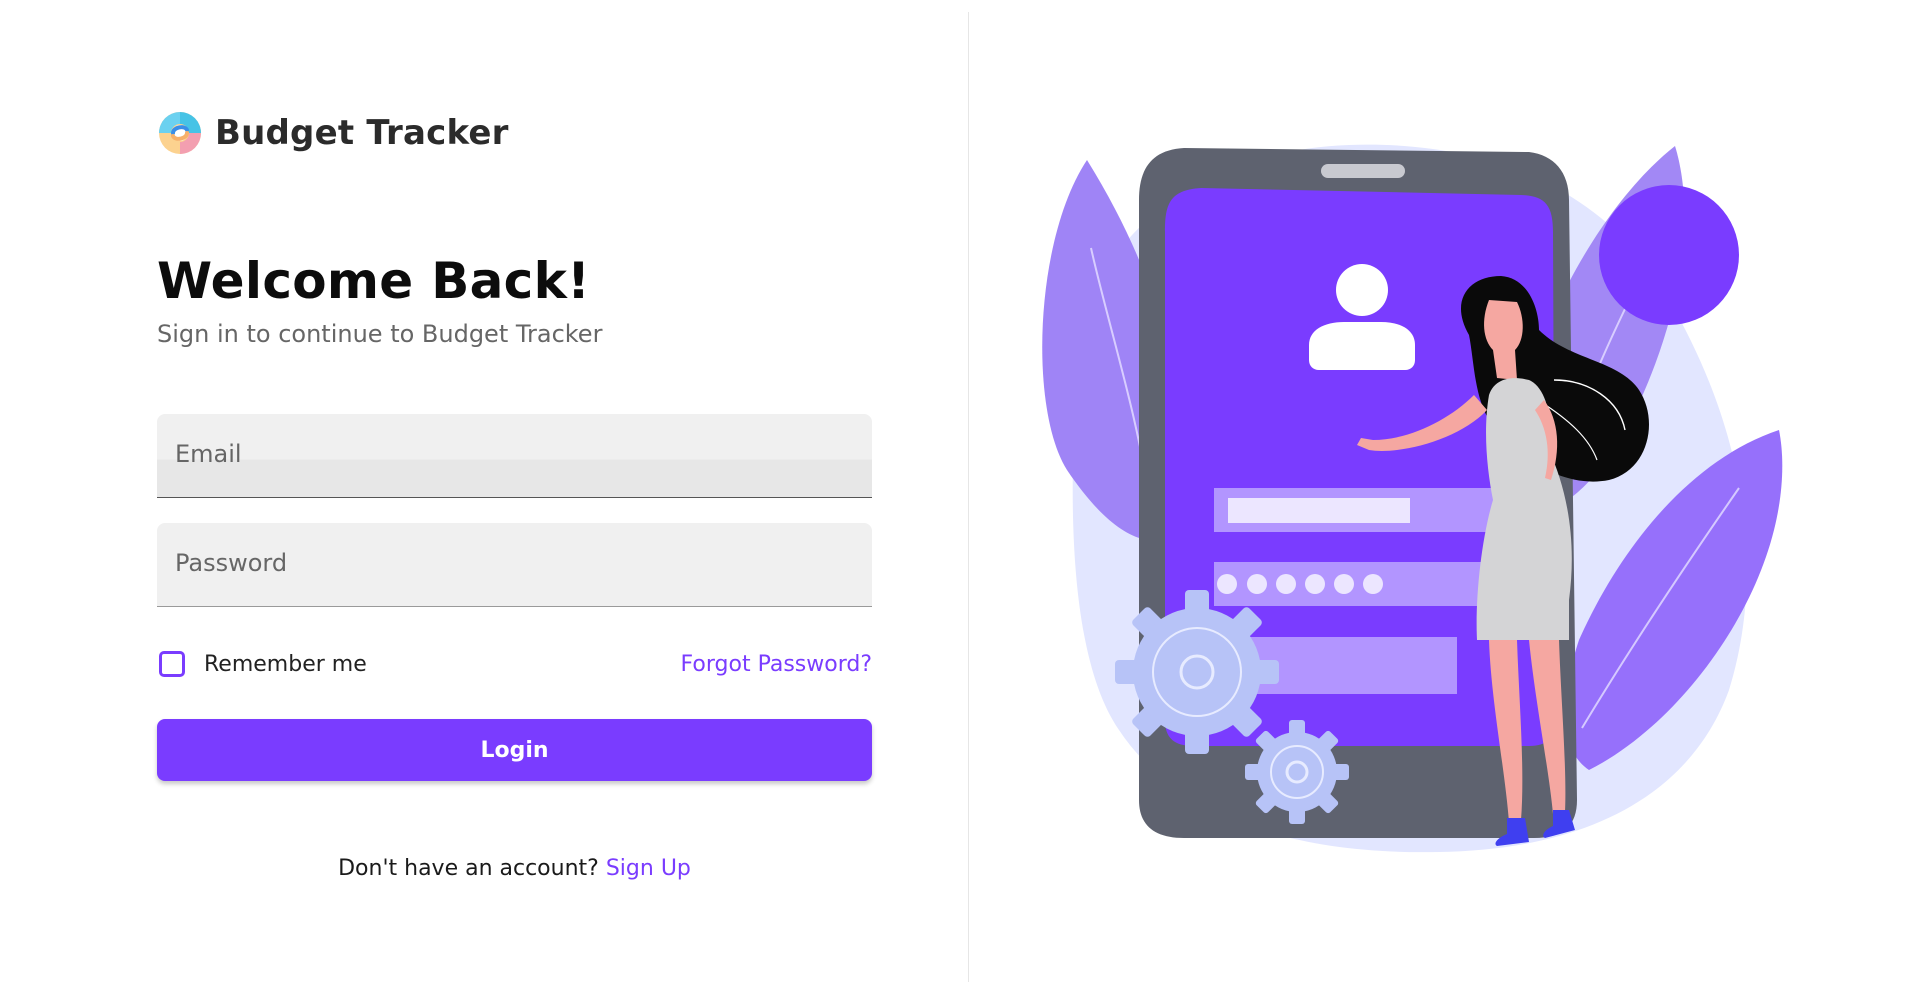 The image size is (1920, 985). What do you see at coordinates (514, 665) in the screenshot?
I see `remember-row: Remember me Forgot Password?` at bounding box center [514, 665].